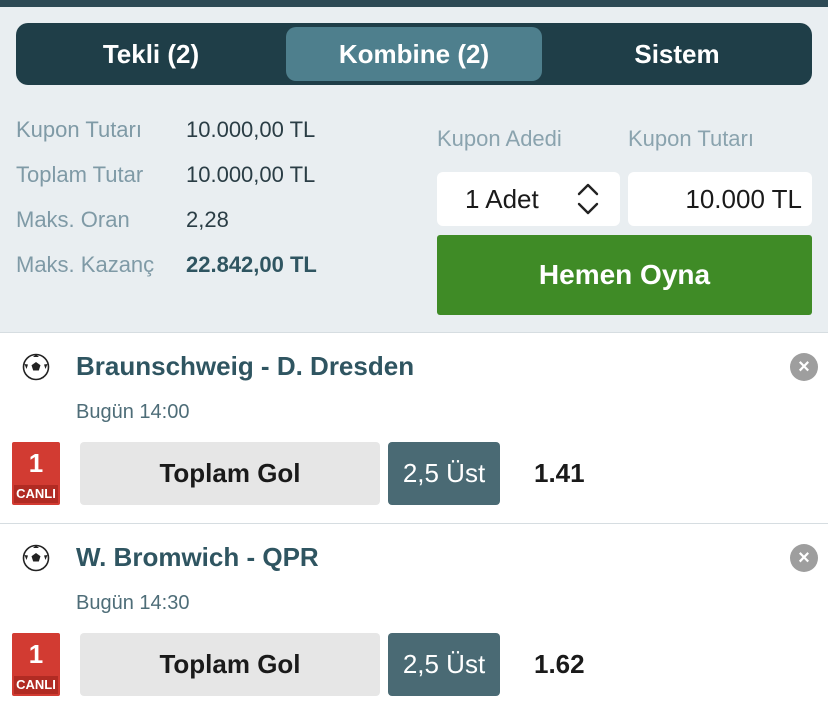 The height and width of the screenshot is (714, 828). What do you see at coordinates (414, 3) in the screenshot?
I see `top-strip` at bounding box center [414, 3].